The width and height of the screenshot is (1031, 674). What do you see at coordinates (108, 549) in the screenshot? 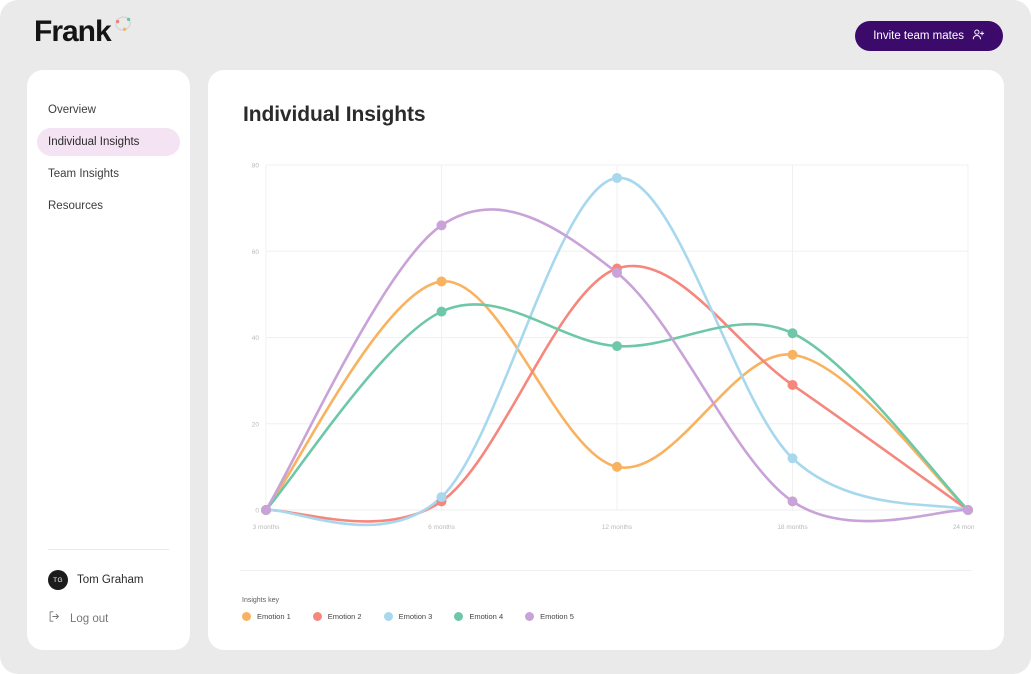
I see `sidebar-divider` at bounding box center [108, 549].